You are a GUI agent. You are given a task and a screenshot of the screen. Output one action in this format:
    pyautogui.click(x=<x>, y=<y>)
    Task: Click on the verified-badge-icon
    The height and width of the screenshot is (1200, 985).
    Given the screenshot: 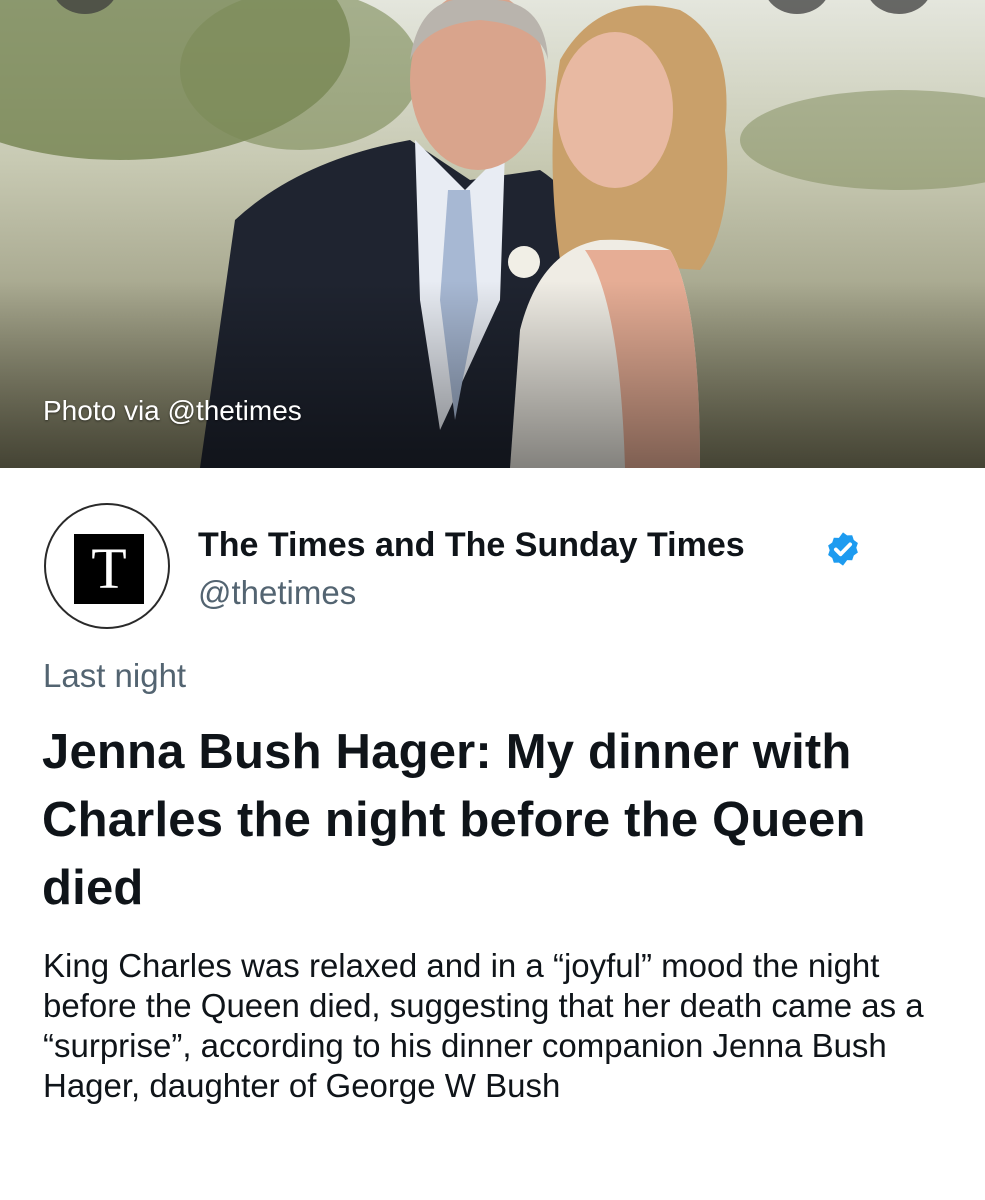 What is the action you would take?
    pyautogui.click(x=843, y=549)
    